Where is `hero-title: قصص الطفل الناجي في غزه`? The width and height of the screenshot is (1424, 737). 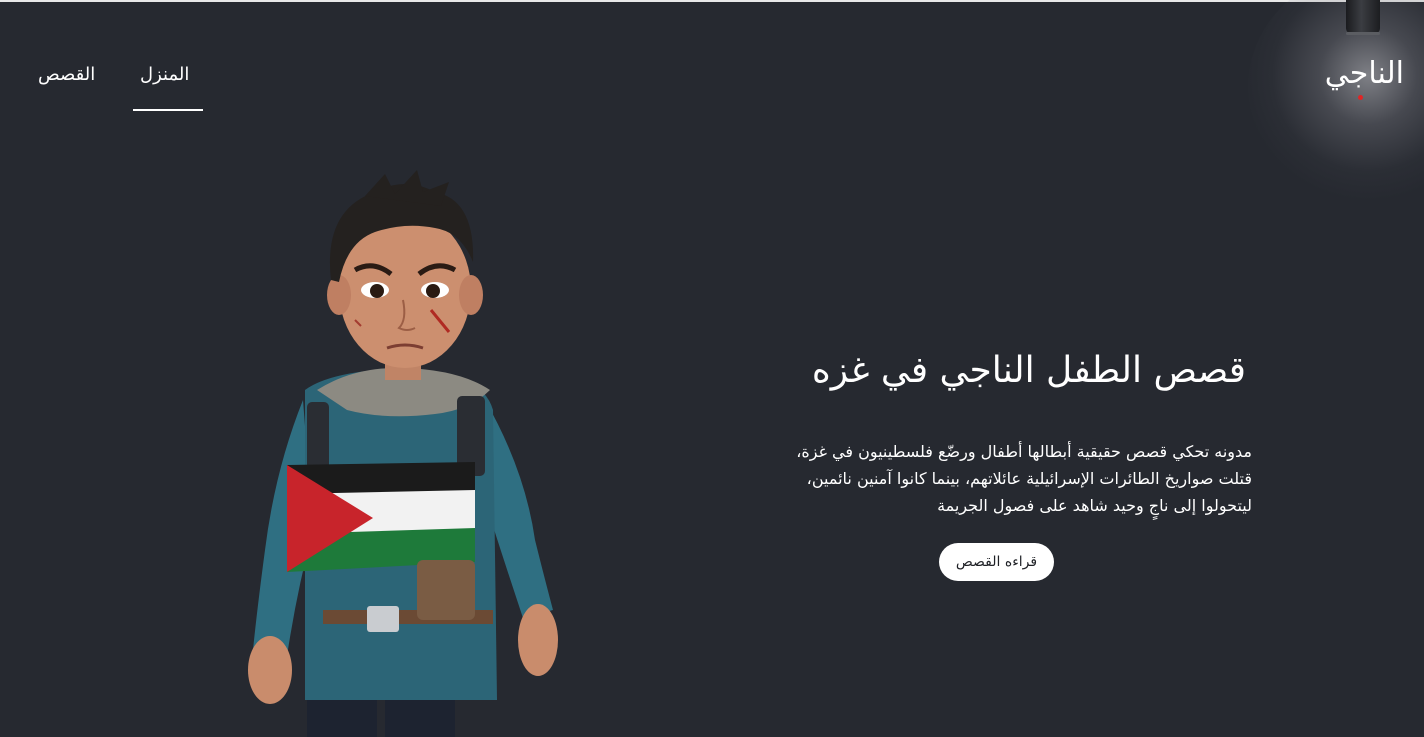 hero-title: قصص الطفل الناجي في غزه is located at coordinates (1028, 370).